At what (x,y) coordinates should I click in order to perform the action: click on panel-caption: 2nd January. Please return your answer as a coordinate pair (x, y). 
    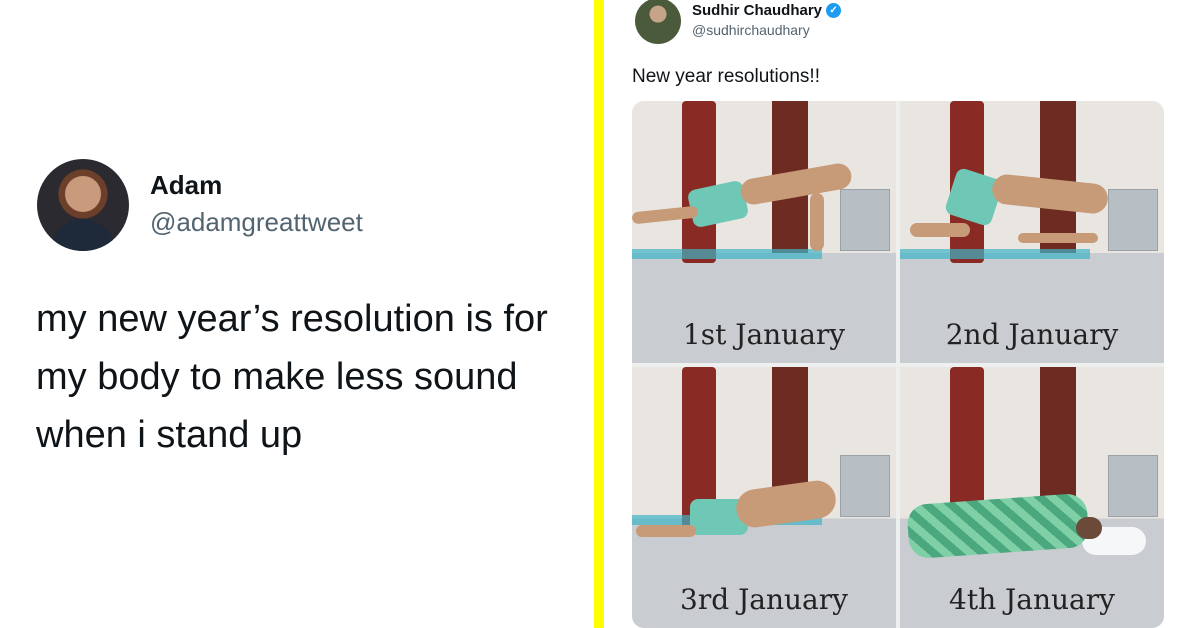
    Looking at the image, I should click on (1032, 334).